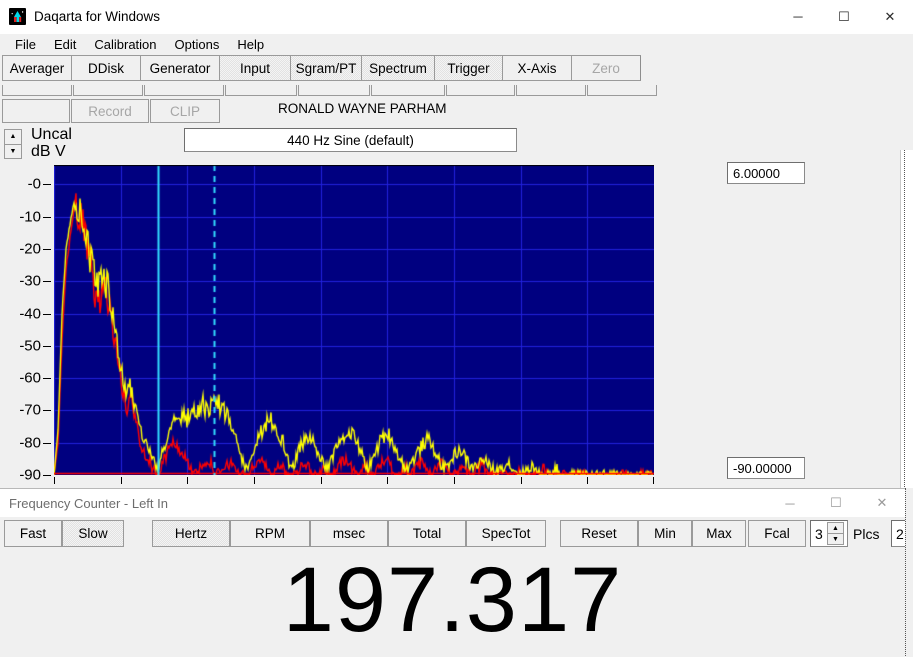  Describe the element at coordinates (349, 533) in the screenshot. I see `fc-button-msec: msec` at that location.